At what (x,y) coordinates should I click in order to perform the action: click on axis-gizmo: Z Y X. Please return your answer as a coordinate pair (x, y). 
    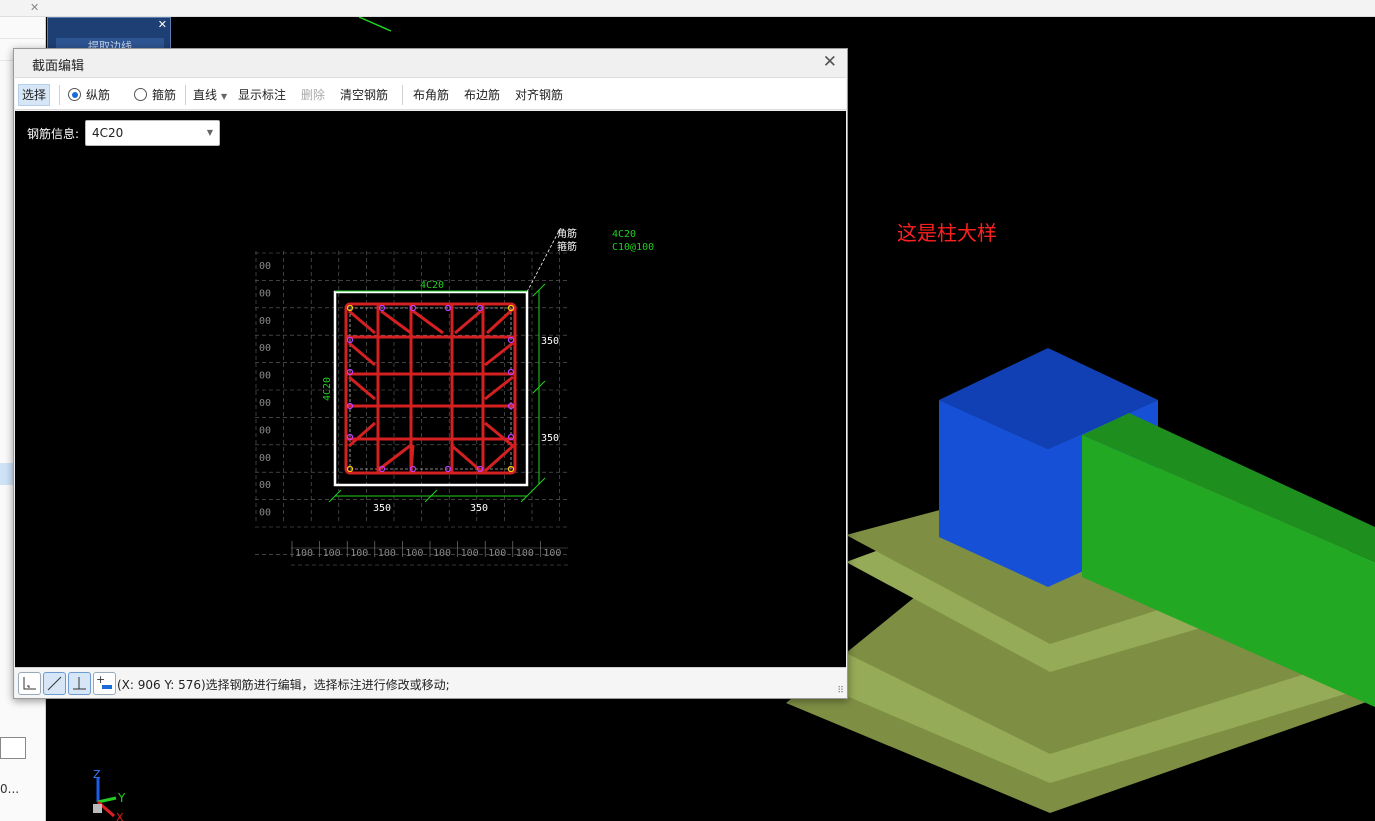
    Looking at the image, I should click on (111, 794).